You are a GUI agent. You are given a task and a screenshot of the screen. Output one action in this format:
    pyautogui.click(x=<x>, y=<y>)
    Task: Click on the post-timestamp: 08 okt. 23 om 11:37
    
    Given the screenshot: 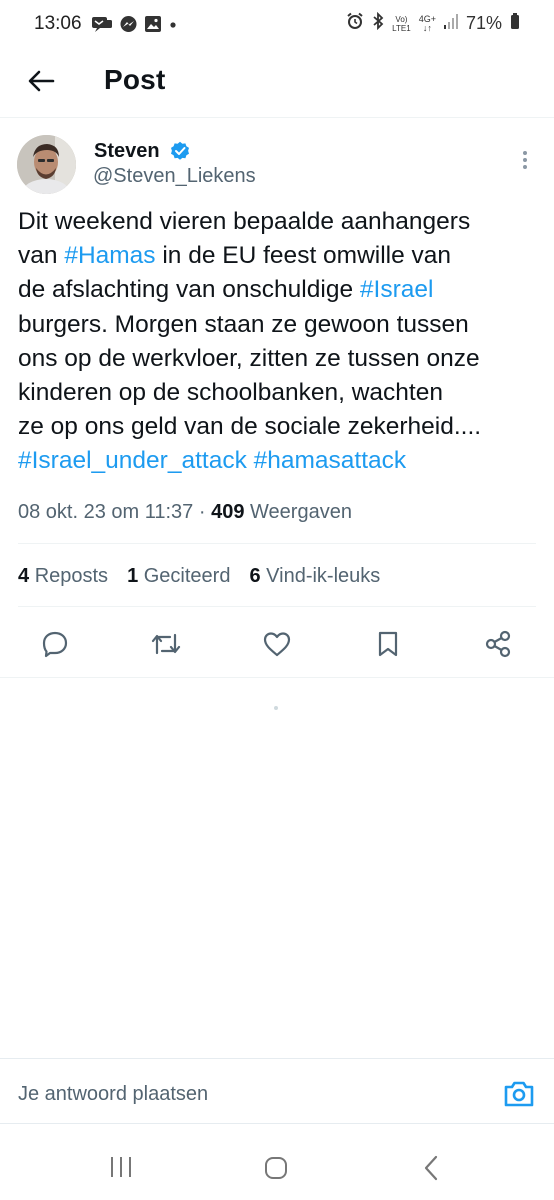 What is the action you would take?
    pyautogui.click(x=105, y=512)
    